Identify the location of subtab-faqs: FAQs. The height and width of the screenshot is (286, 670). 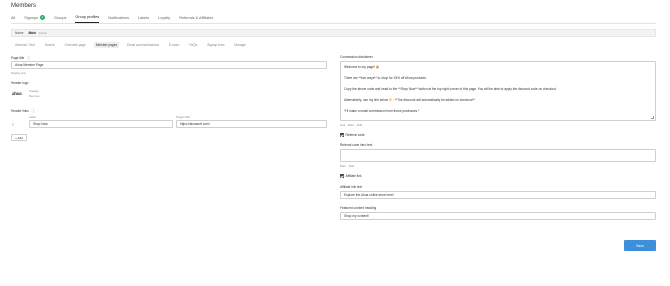
(193, 45).